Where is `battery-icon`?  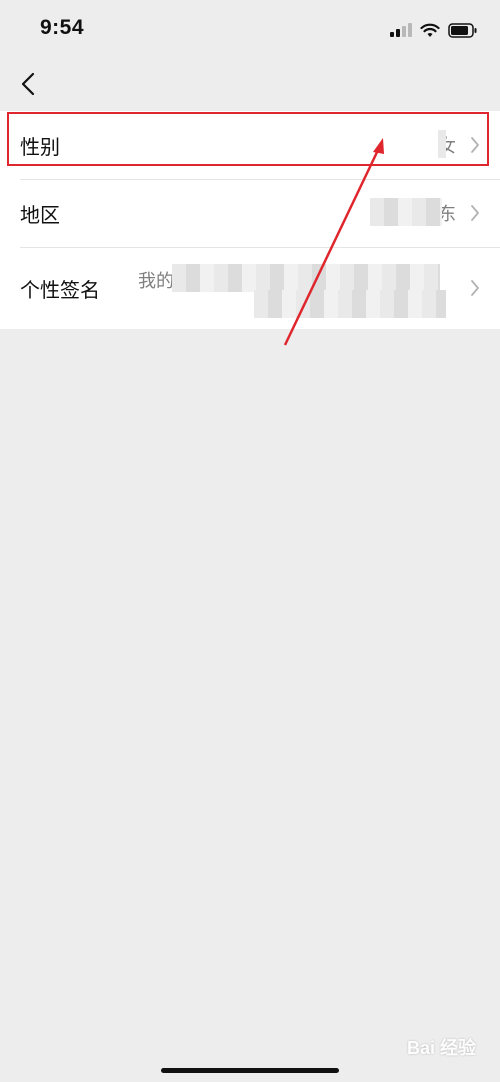 battery-icon is located at coordinates (462, 30).